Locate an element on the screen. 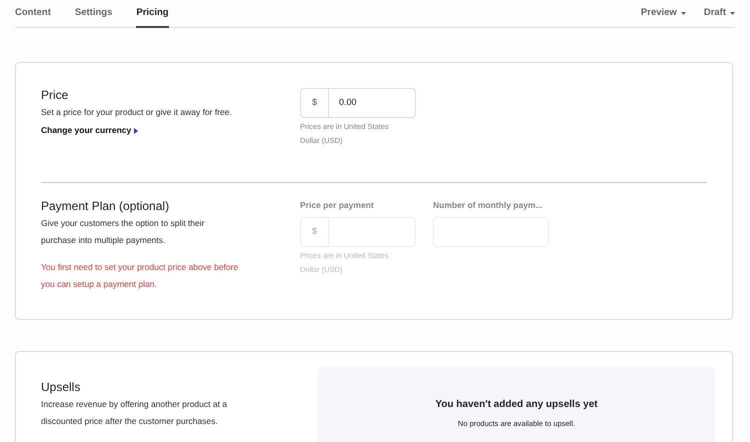 Image resolution: width=750 pixels, height=442 pixels. dropdown-button: Draft is located at coordinates (719, 13).